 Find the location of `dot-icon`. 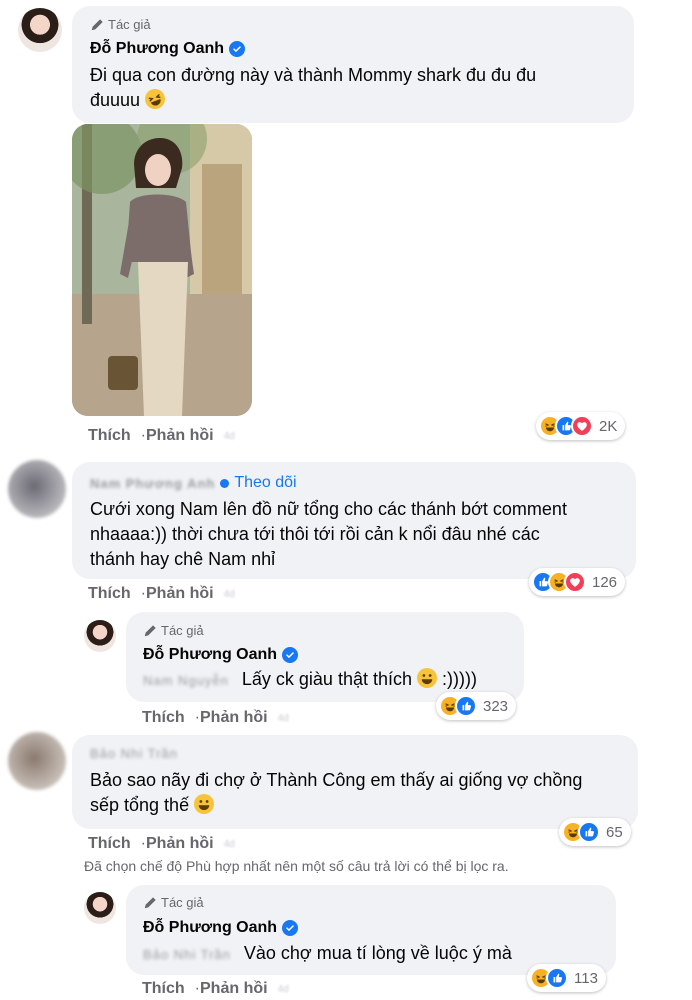

dot-icon is located at coordinates (225, 483).